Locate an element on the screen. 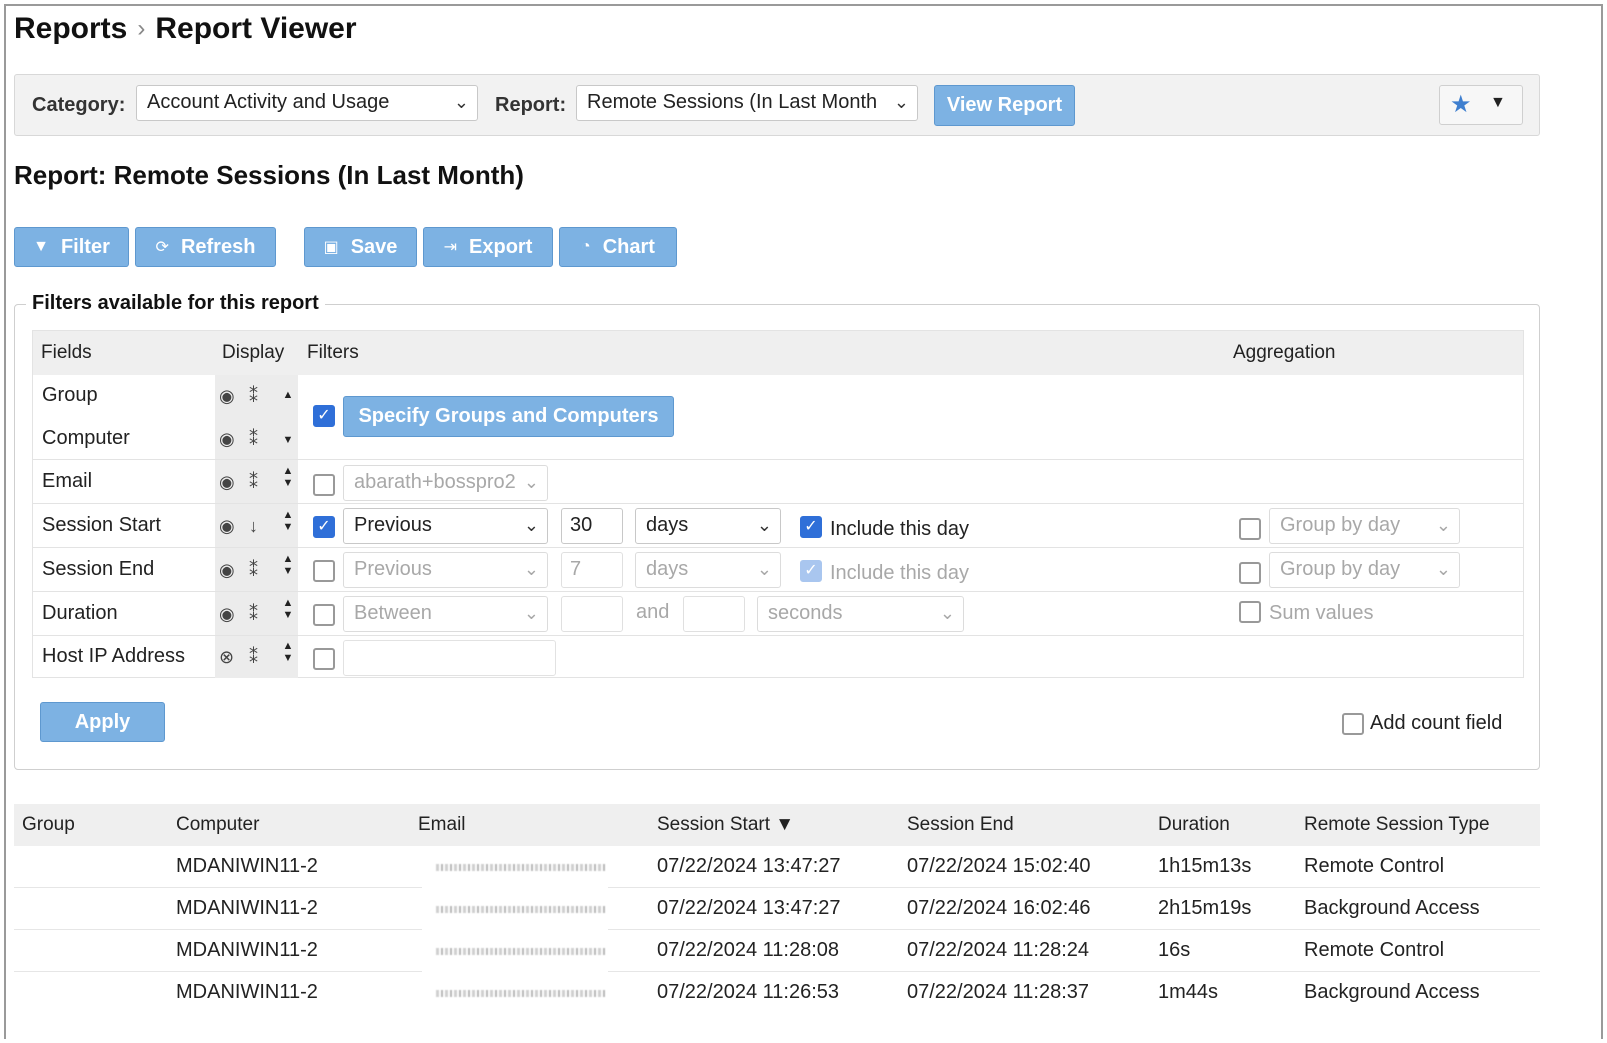  report-select: Remote Sessions (In Last Month ⌄ is located at coordinates (747, 103).